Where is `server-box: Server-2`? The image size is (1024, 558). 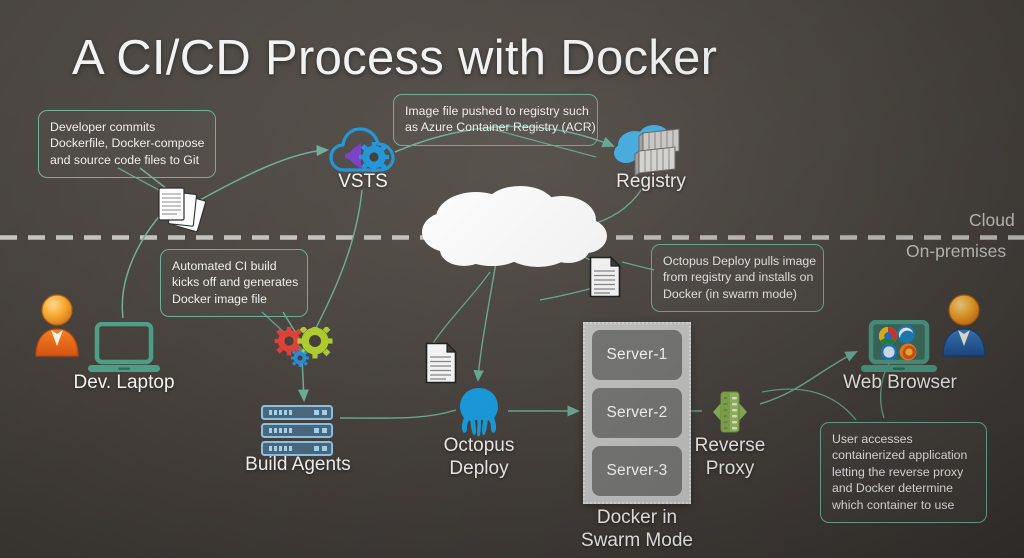 server-box: Server-2 is located at coordinates (637, 413).